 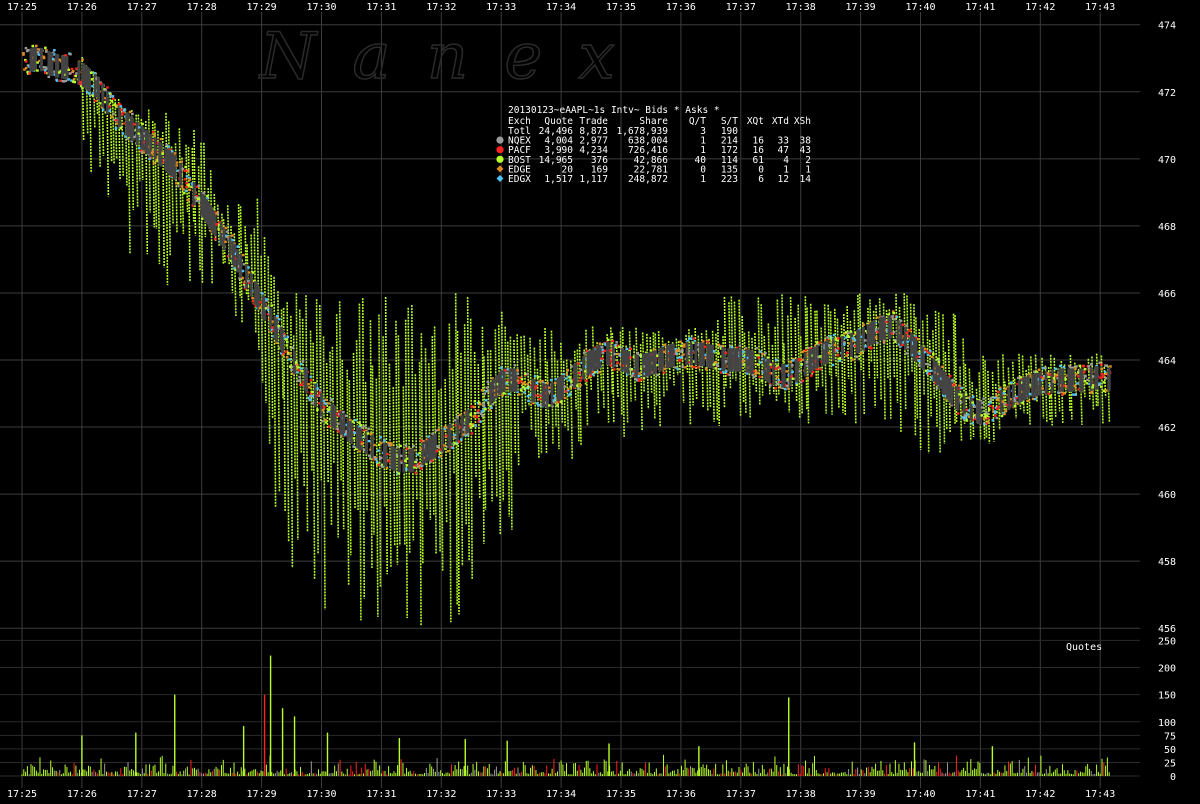 What do you see at coordinates (783, 179) in the screenshot?
I see `legend-cell: 12` at bounding box center [783, 179].